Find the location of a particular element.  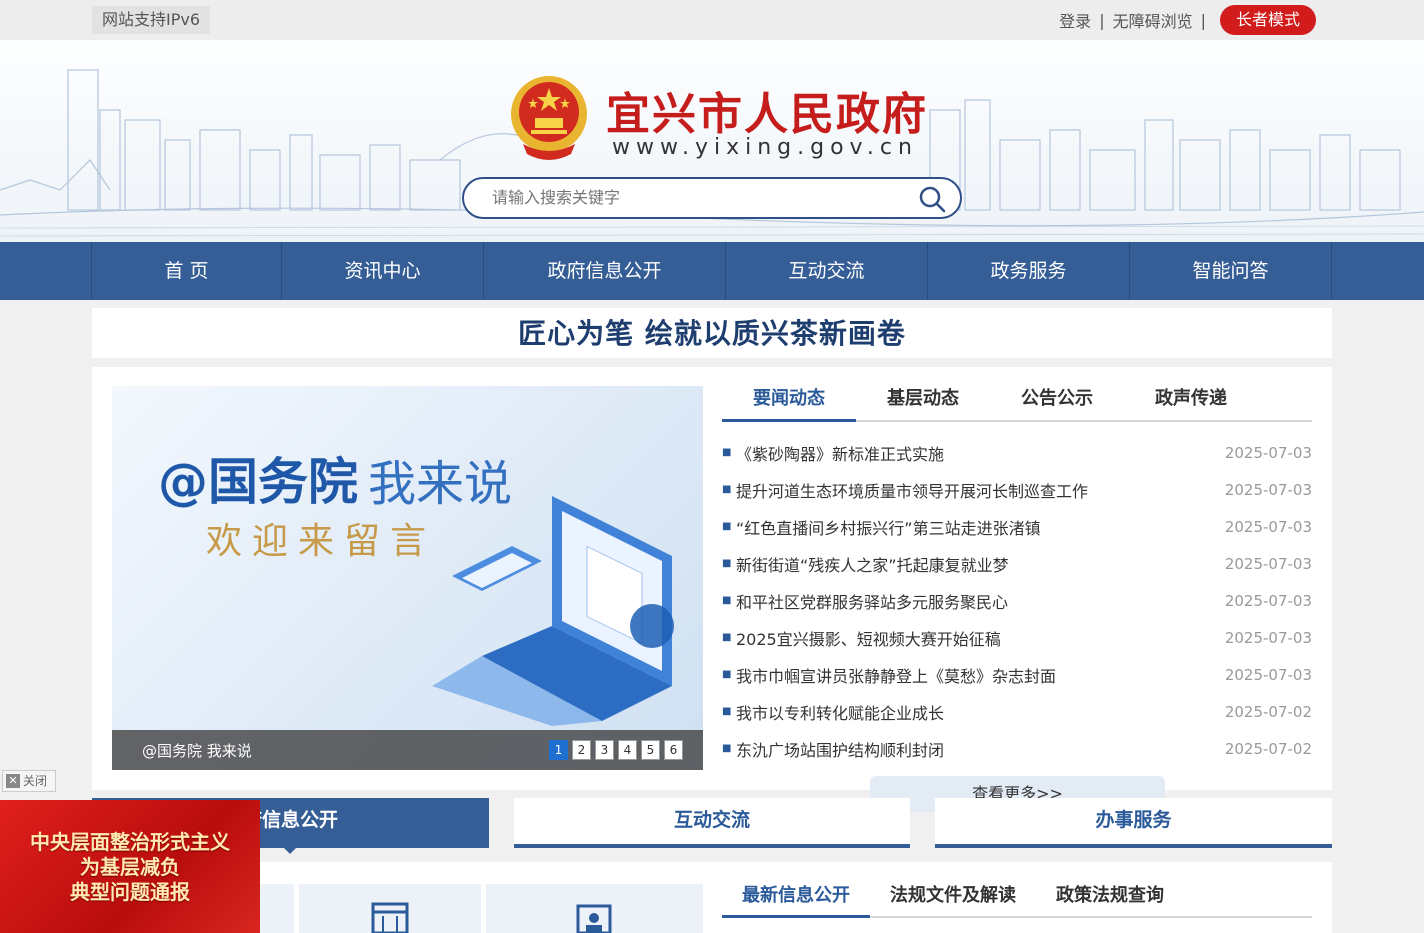

ipv6-badge: 网站支持IPv6 is located at coordinates (151, 20).